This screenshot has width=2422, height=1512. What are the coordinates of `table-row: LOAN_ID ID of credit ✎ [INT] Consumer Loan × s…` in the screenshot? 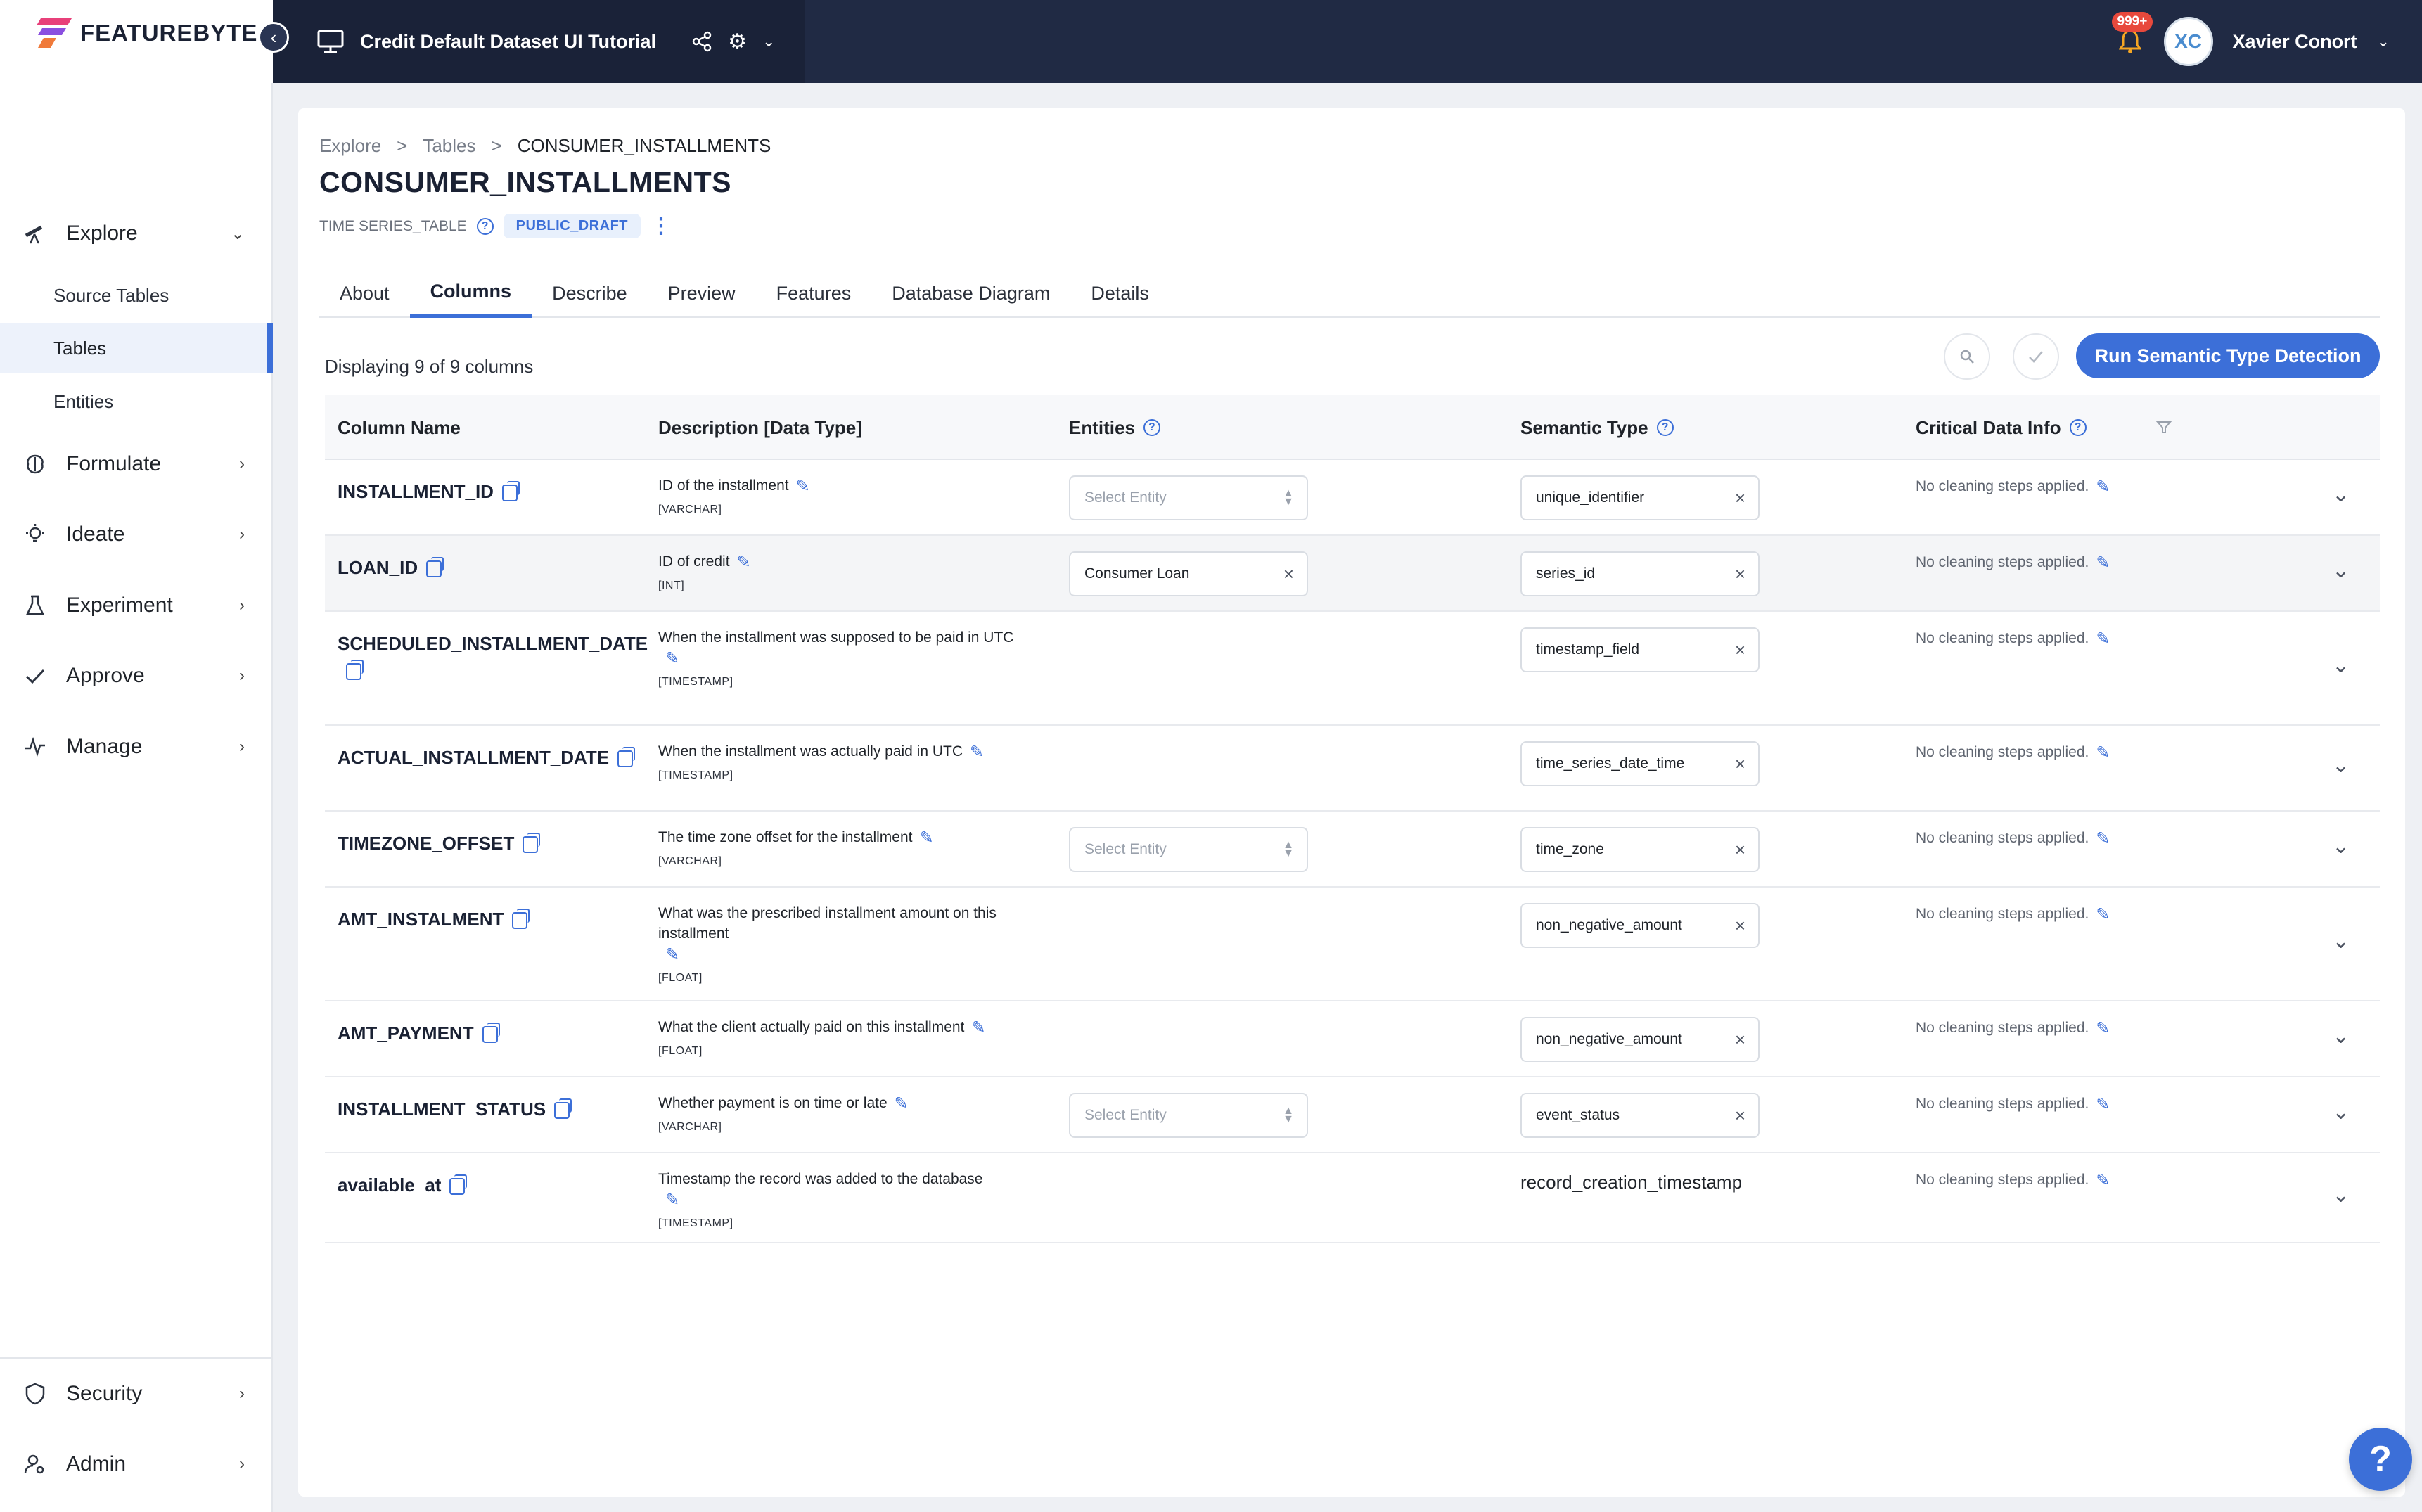 It's located at (1352, 574).